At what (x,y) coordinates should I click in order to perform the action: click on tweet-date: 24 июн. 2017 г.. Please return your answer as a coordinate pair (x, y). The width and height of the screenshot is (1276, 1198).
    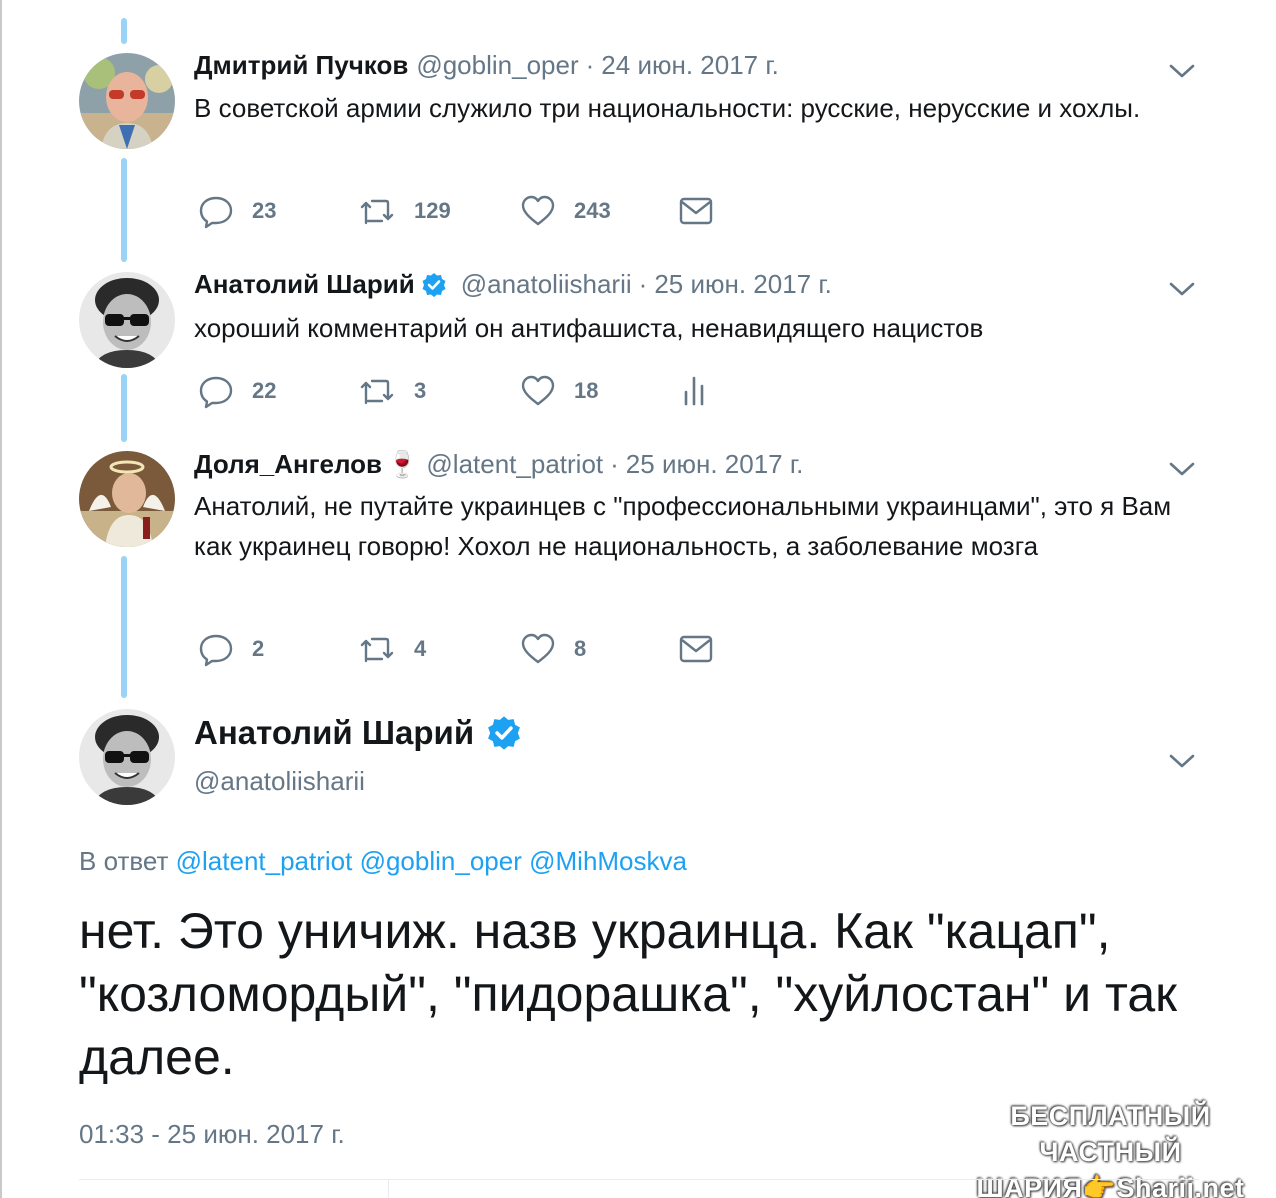
    Looking at the image, I should click on (690, 65).